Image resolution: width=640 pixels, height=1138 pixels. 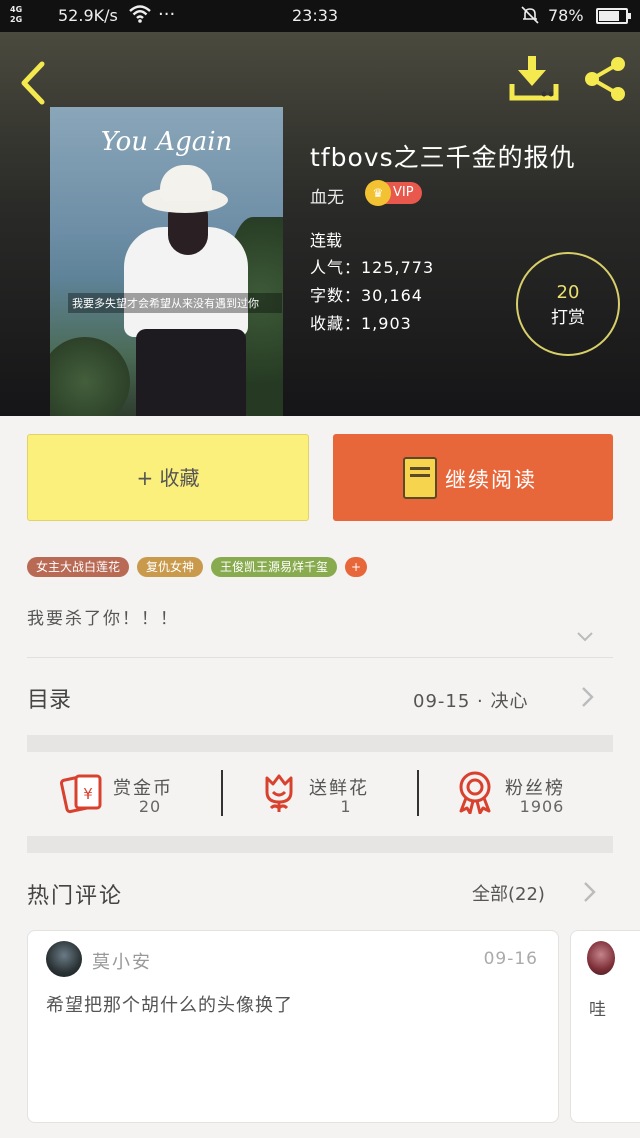 I want to click on send-flowers-button: 送鲜花 1, so click(x=320, y=793).